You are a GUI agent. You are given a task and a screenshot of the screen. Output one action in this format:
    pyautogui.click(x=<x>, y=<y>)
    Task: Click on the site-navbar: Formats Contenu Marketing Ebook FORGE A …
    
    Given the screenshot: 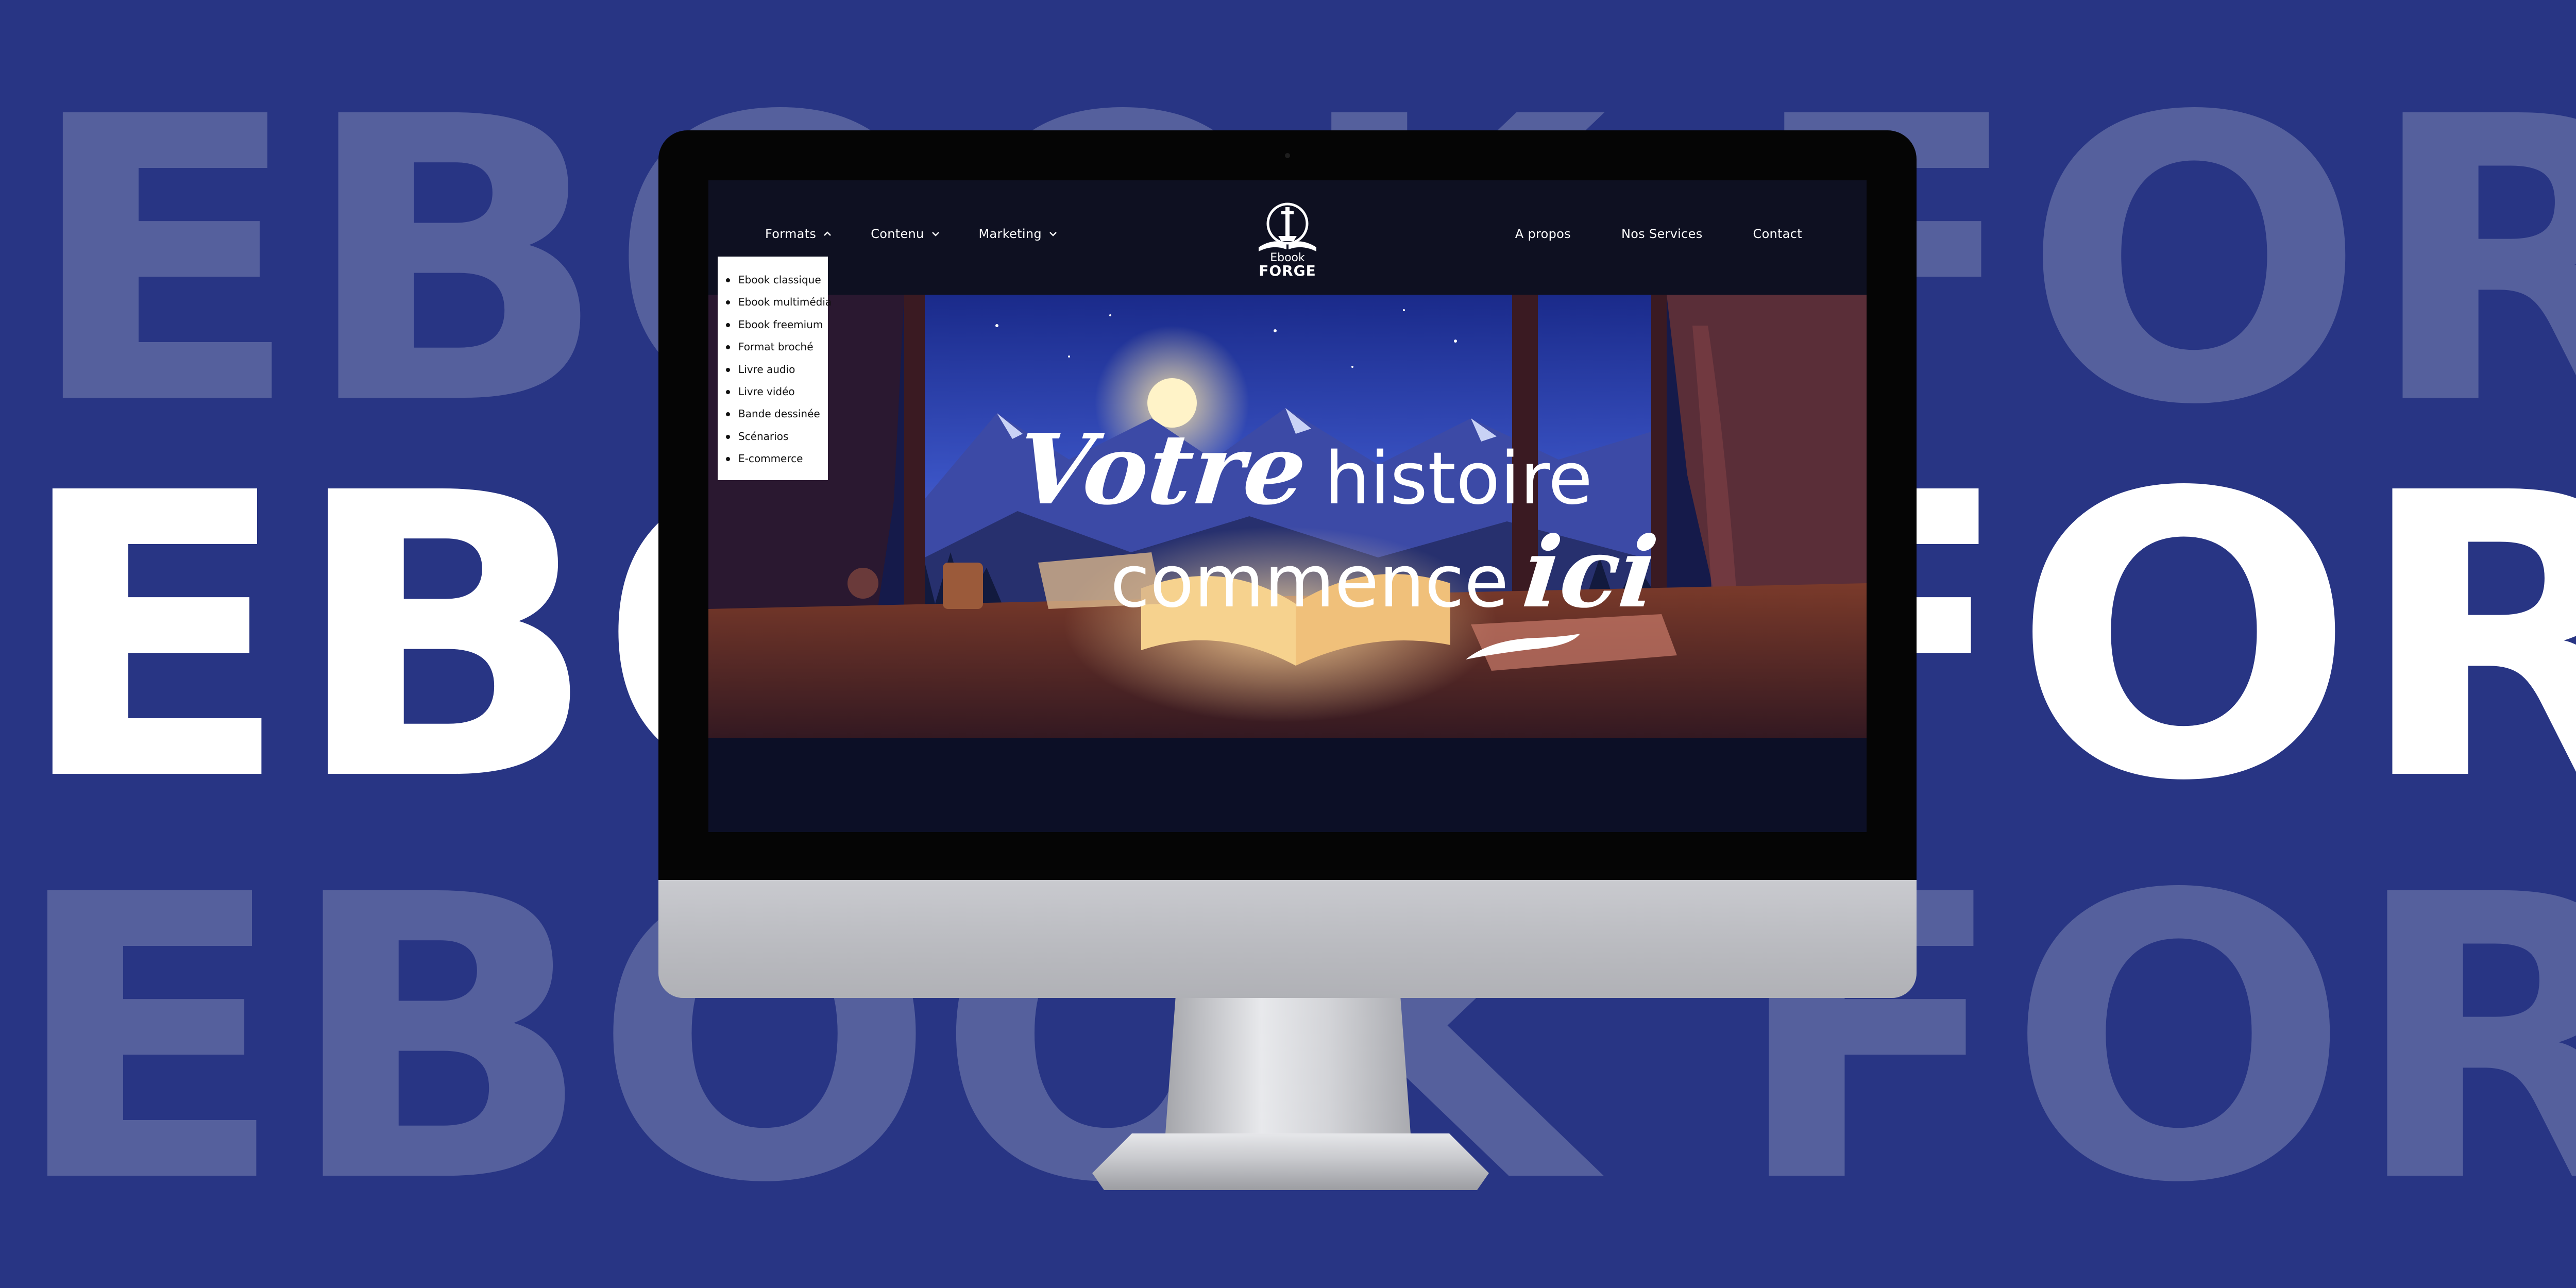 What is the action you would take?
    pyautogui.click(x=1287, y=237)
    